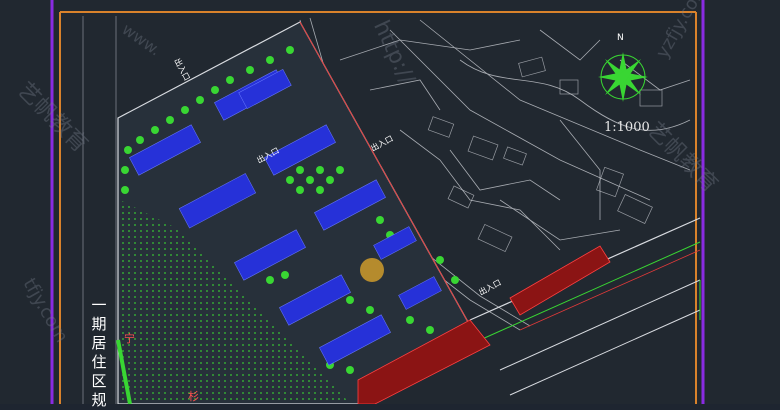  What do you see at coordinates (99, 362) in the screenshot?
I see `title-char: 住` at bounding box center [99, 362].